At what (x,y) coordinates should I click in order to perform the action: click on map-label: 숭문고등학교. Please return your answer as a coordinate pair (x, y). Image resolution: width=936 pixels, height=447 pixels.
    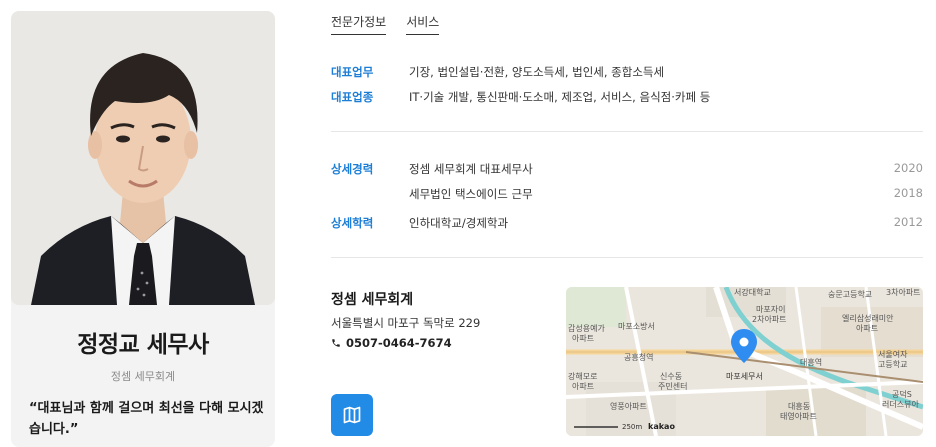
    Looking at the image, I should click on (850, 294).